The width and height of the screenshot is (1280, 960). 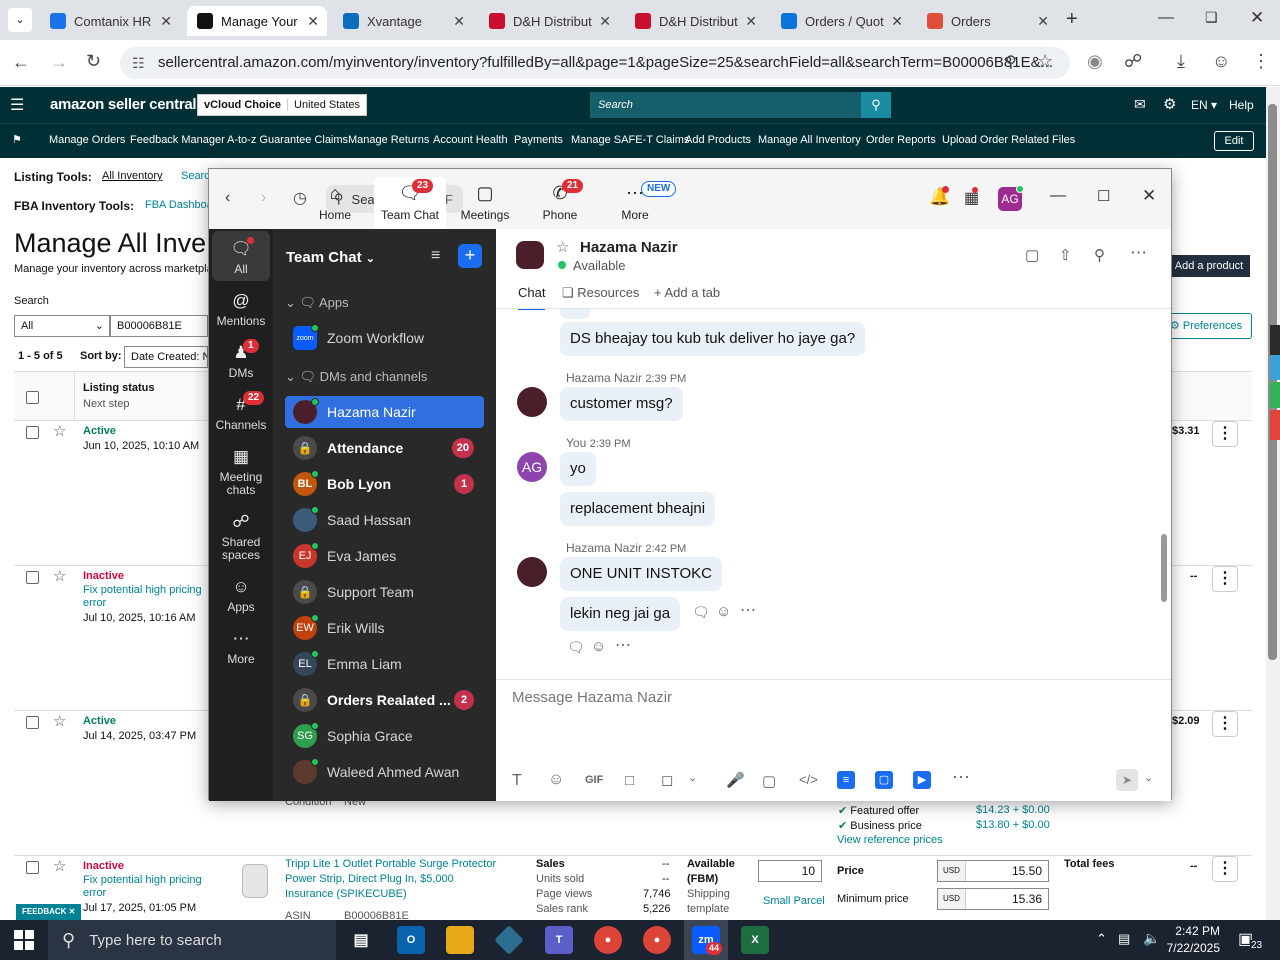 What do you see at coordinates (1166, 18) in the screenshot?
I see `minimize-window-button: —` at bounding box center [1166, 18].